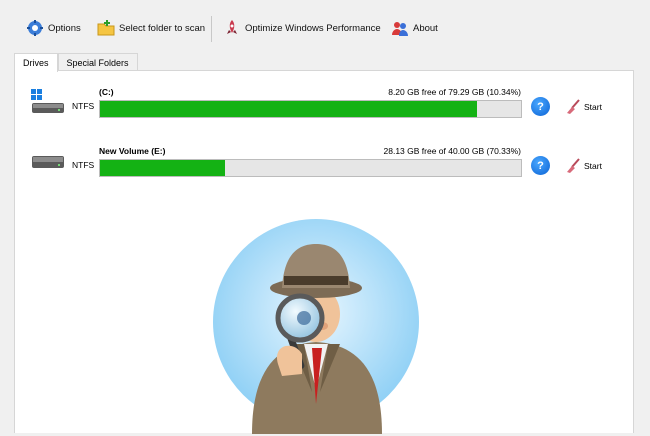 The width and height of the screenshot is (650, 436). I want to click on options-button: Options, so click(53, 28).